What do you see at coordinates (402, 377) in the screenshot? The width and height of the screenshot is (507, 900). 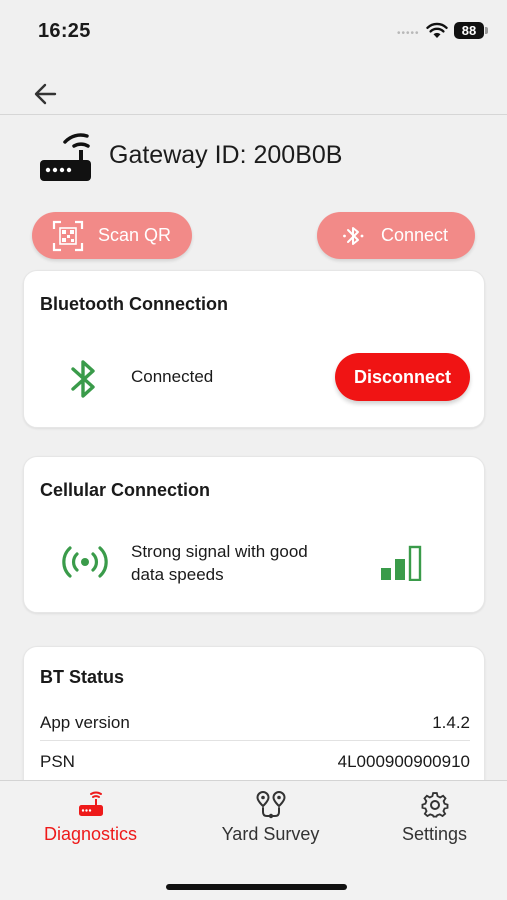 I see `disconnect-button: Disconnect` at bounding box center [402, 377].